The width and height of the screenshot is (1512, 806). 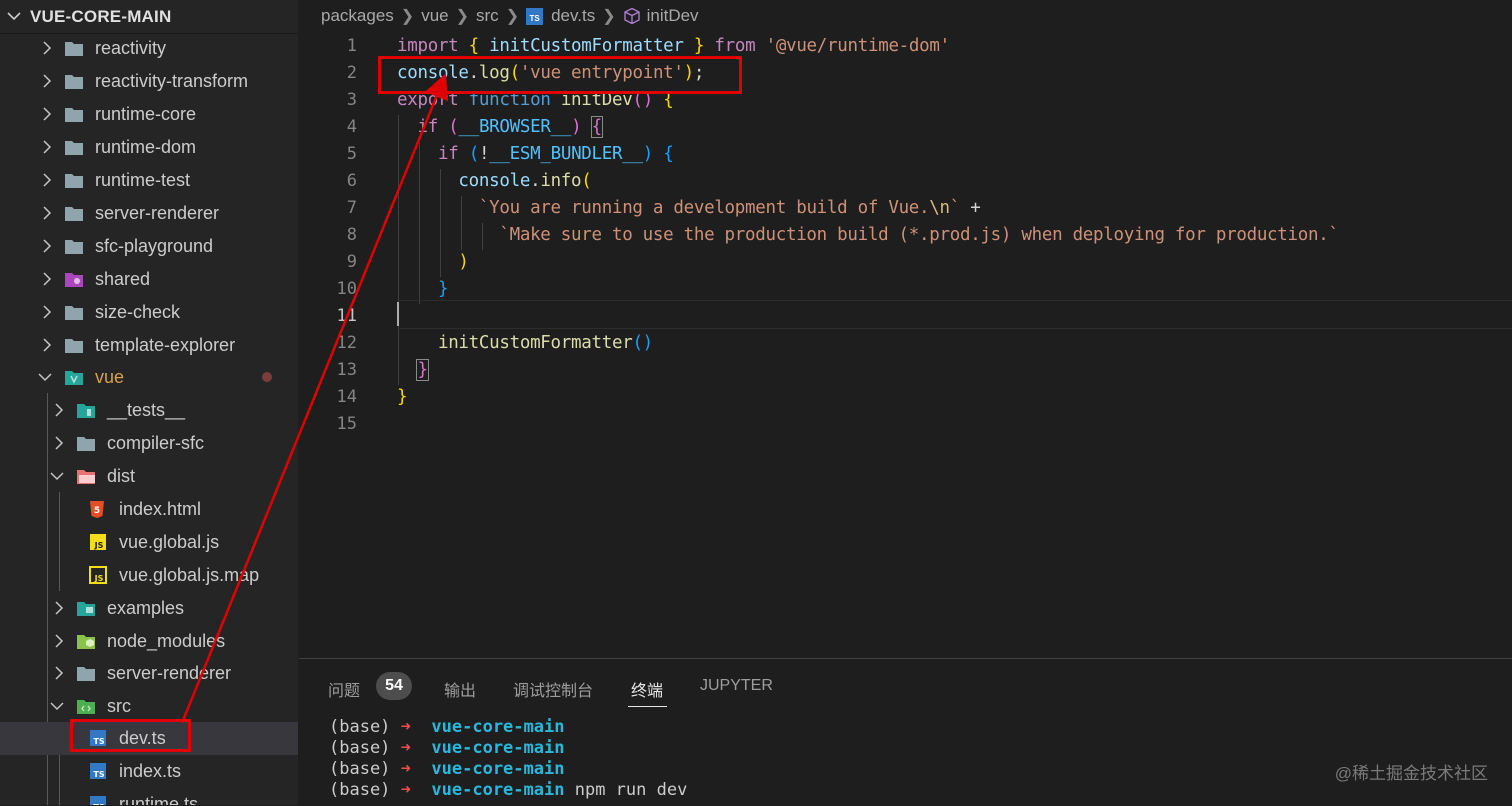 What do you see at coordinates (357, 16) in the screenshot?
I see `breadcrumb-packages: packages` at bounding box center [357, 16].